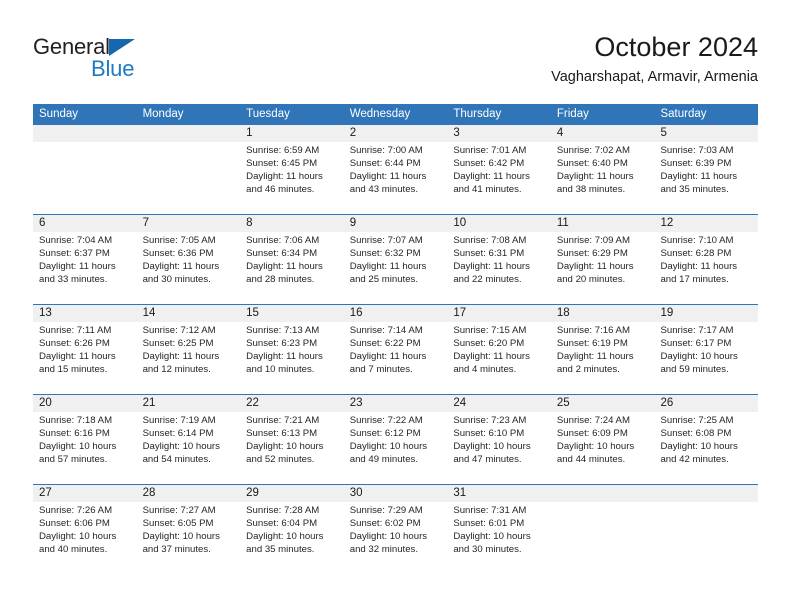  I want to click on sunrise-text: Sunrise: 7:26 AM, so click(76, 510).